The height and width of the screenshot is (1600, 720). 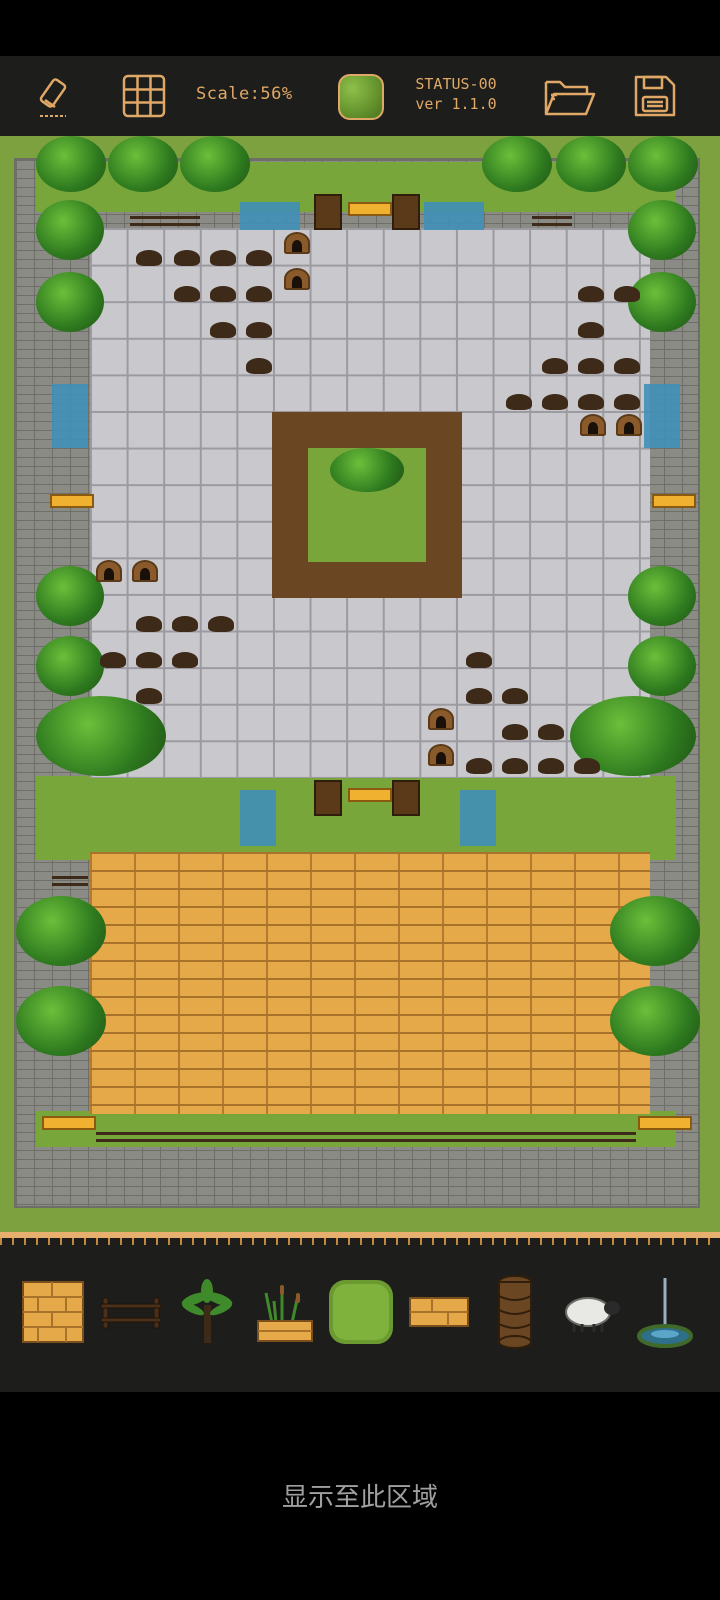 I want to click on palette-fence, so click(x=131, y=1312).